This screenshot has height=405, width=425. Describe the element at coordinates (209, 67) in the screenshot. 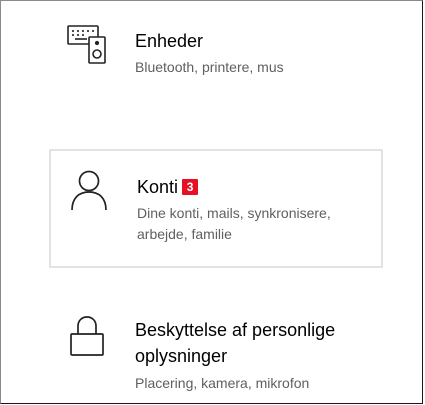

I see `tile-description: Bluetooth, printere, mus` at that location.